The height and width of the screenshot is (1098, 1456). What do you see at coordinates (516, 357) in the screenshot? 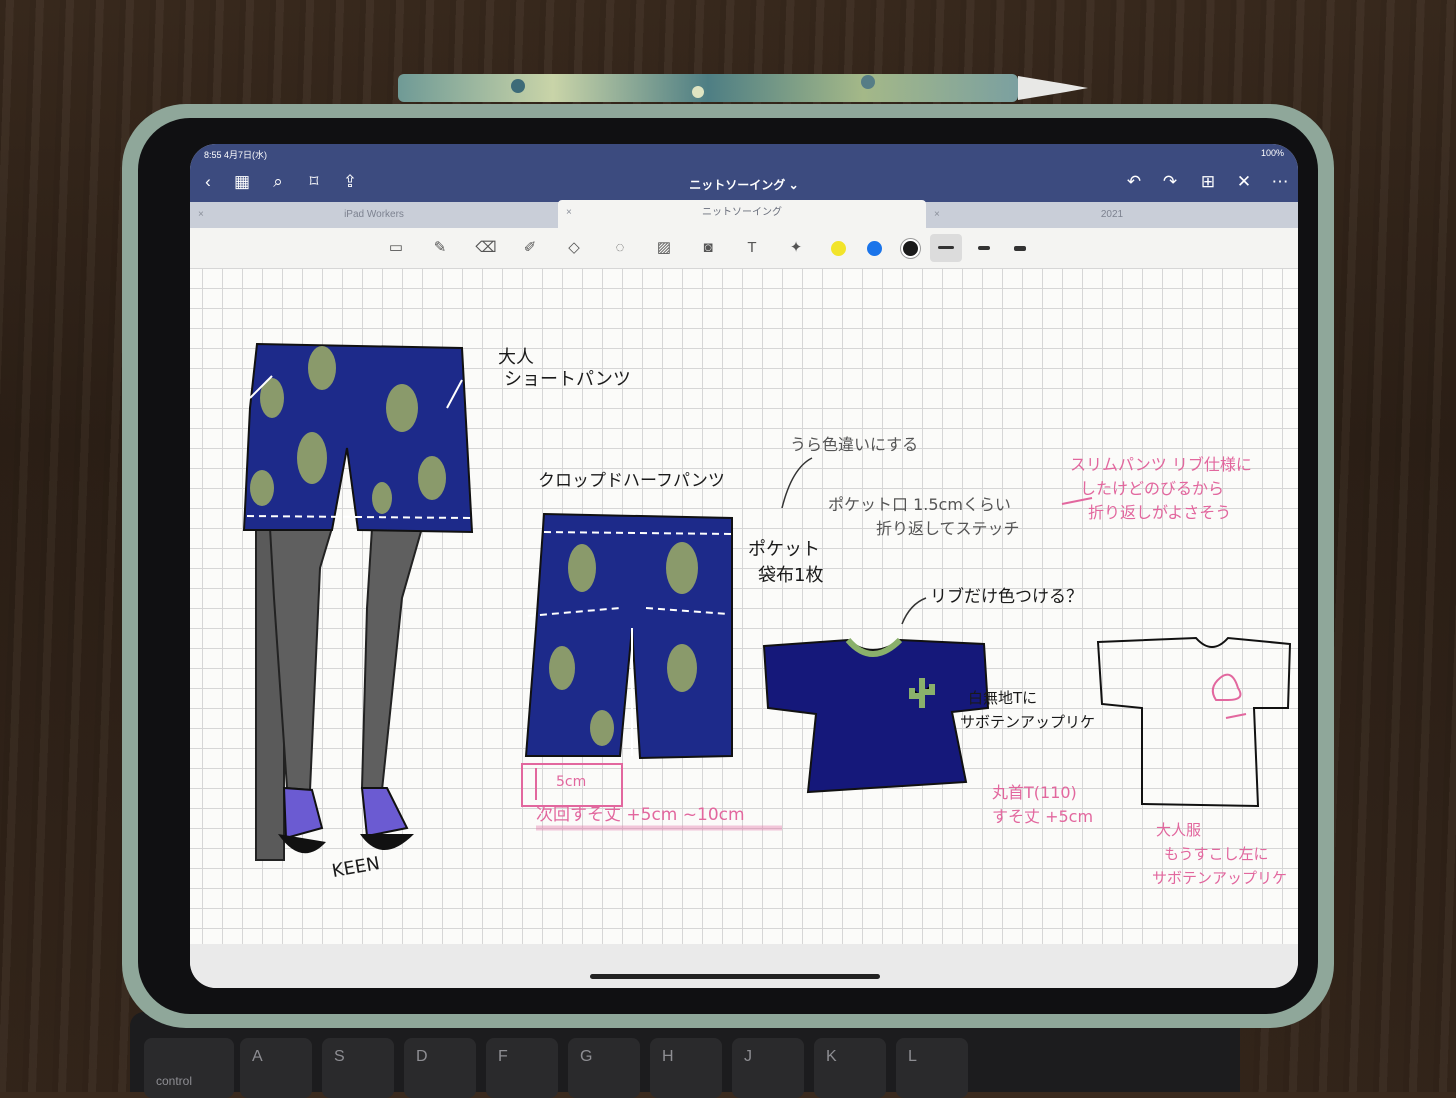
I see `note-adult-label: 大人` at bounding box center [516, 357].